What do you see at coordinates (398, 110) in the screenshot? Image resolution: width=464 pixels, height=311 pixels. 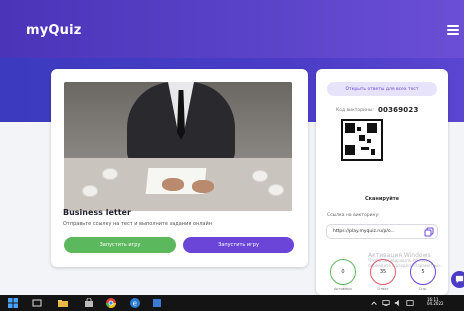 I see `quiz-code-value: 00369023` at bounding box center [398, 110].